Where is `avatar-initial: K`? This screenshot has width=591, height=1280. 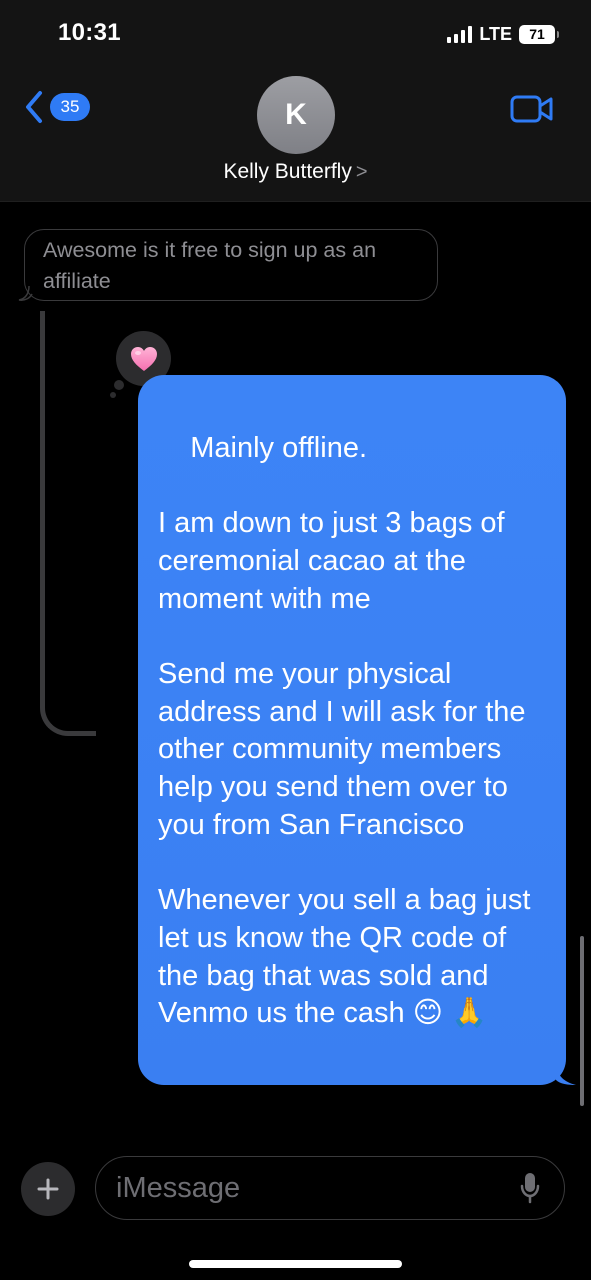
avatar-initial: K is located at coordinates (296, 114).